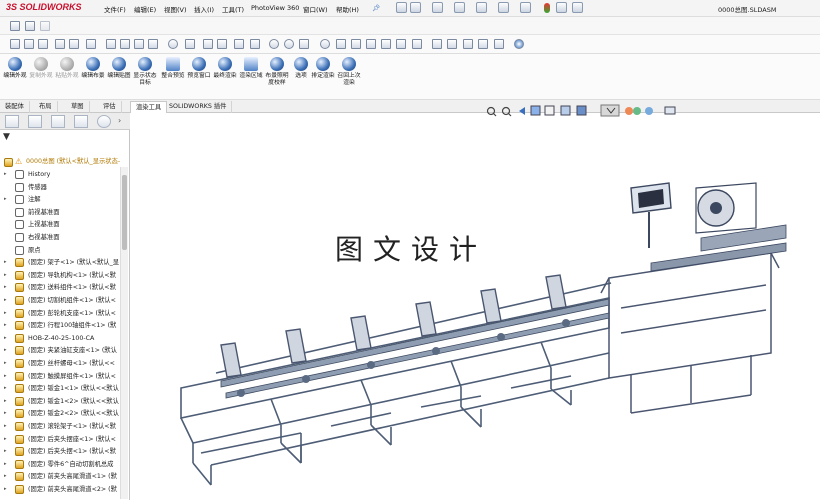  I want to click on tree-item: ▸ (固定) 架子<1> (默认<默认_显, so click(60, 262).